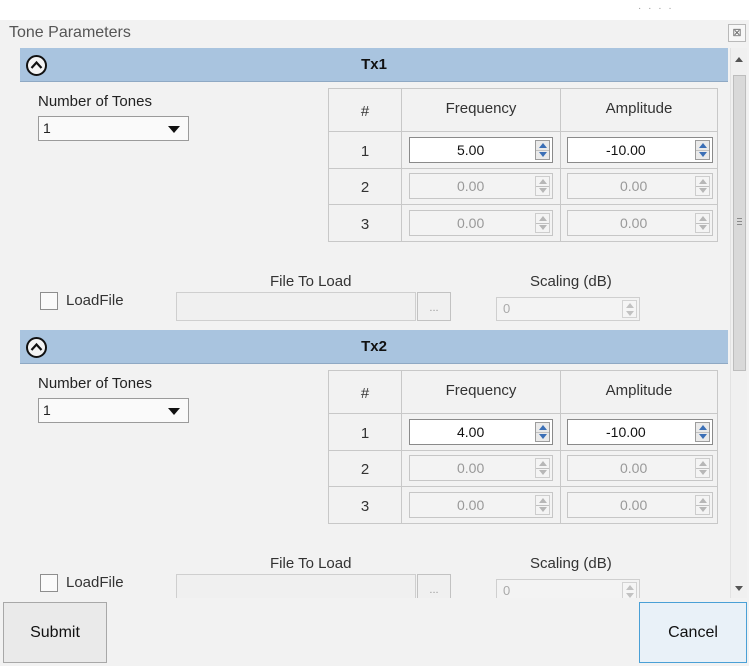 Image resolution: width=749 pixels, height=666 pixels. I want to click on scroll-up-arrow-icon, so click(739, 59).